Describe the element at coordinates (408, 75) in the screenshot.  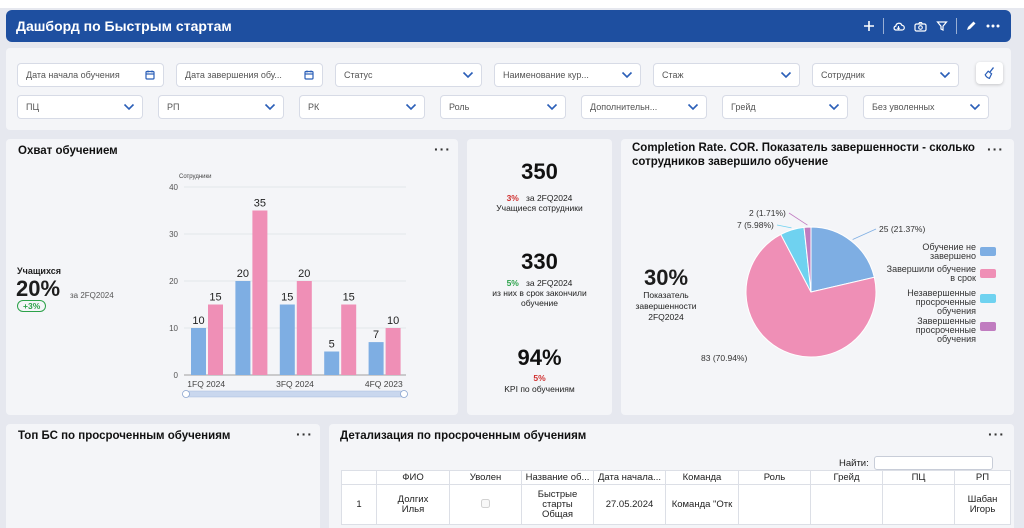
I see `status-filter: Статус` at that location.